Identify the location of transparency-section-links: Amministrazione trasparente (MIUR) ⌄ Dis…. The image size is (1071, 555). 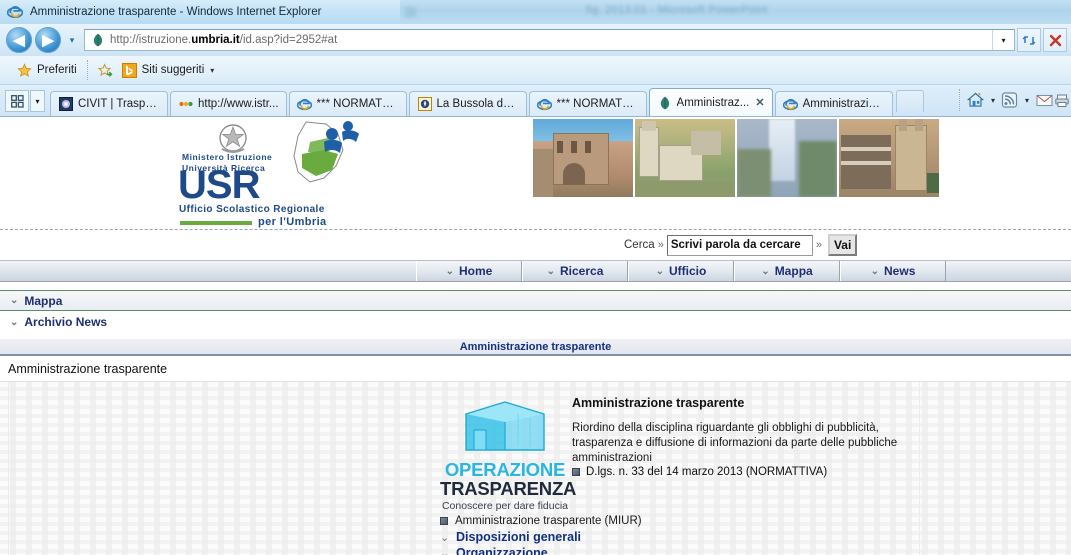
(675, 534).